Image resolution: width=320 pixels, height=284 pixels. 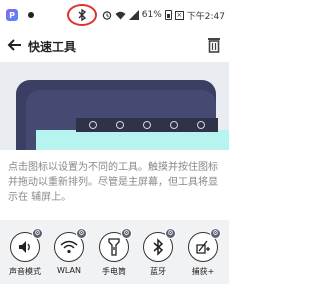 I want to click on tool-label: WLAN, so click(x=68, y=270).